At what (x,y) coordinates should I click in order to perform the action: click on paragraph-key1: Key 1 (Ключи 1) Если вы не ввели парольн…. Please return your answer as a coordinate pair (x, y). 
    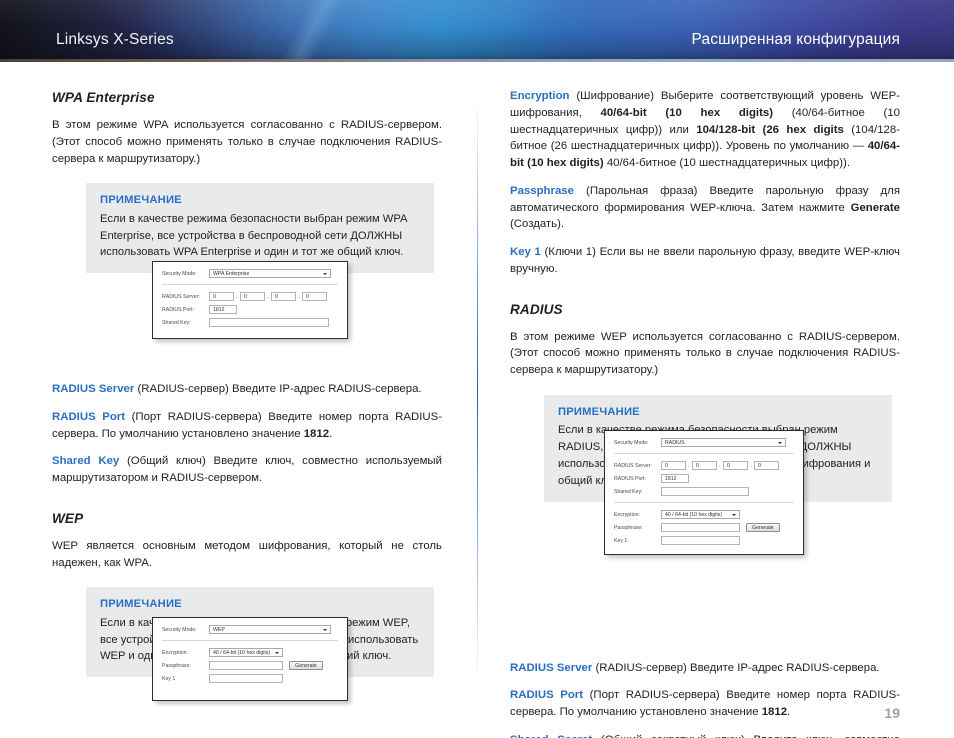
    Looking at the image, I should click on (705, 261).